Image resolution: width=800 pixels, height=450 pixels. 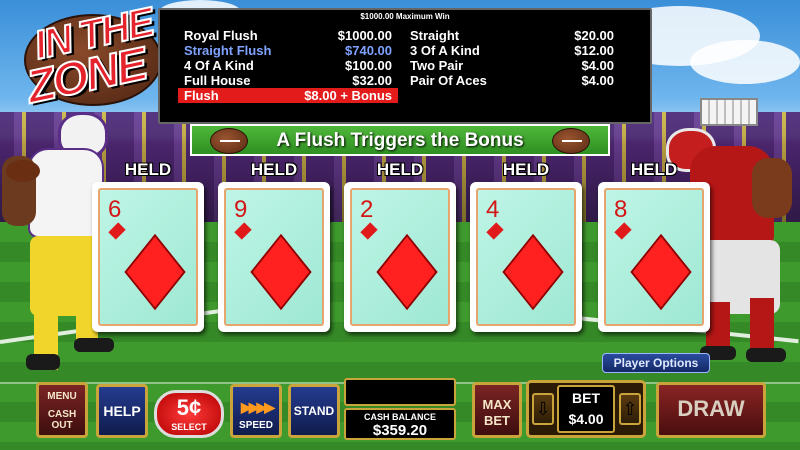 I want to click on pay-table-payout: $8.00 + Bonus, so click(x=348, y=95).